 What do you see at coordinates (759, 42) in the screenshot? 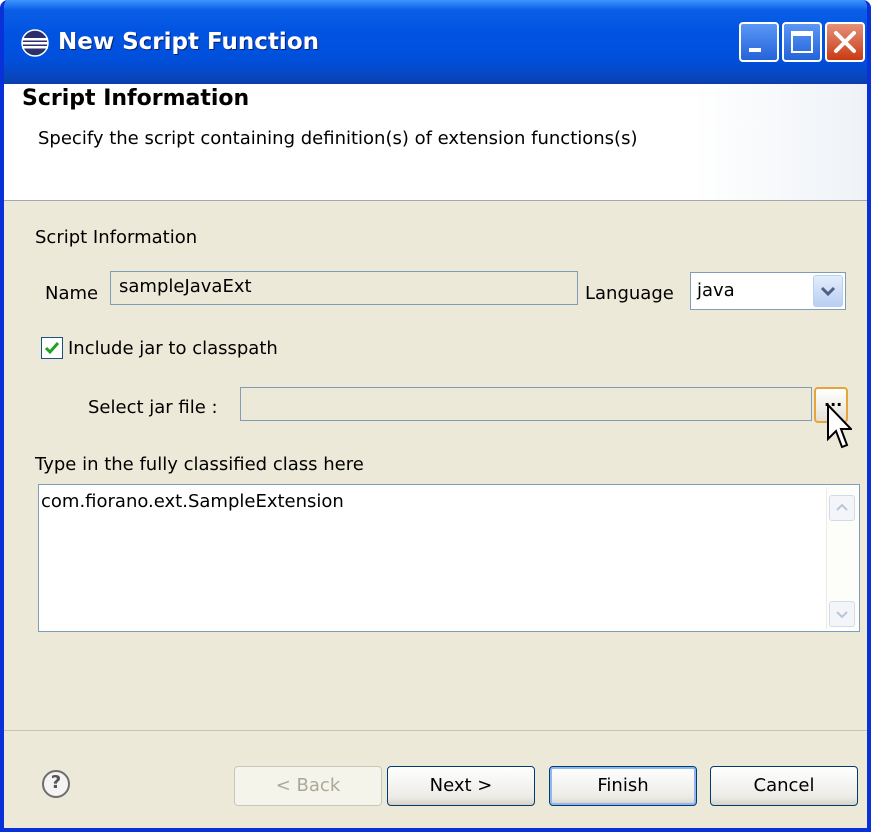
I see `minimize-button` at bounding box center [759, 42].